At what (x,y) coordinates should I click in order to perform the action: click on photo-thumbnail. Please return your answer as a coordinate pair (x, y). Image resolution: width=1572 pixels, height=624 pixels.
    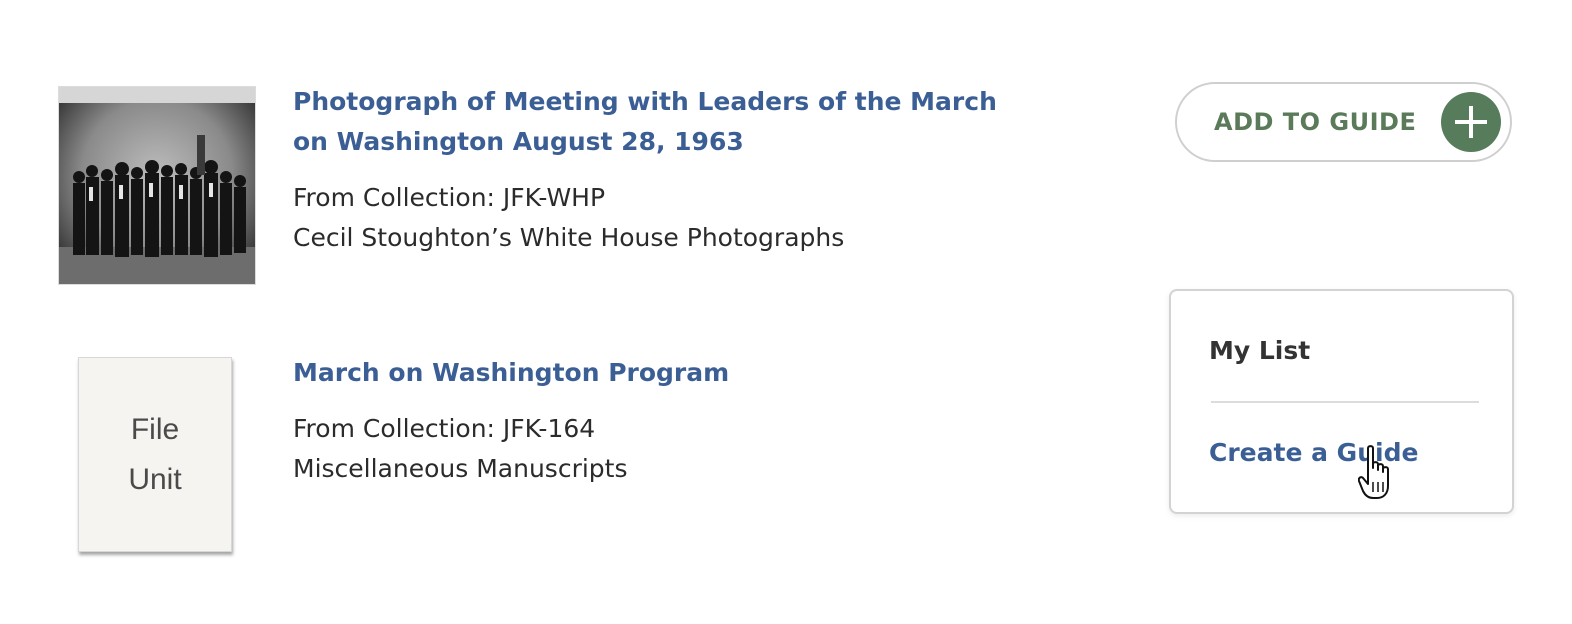
    Looking at the image, I should click on (157, 185).